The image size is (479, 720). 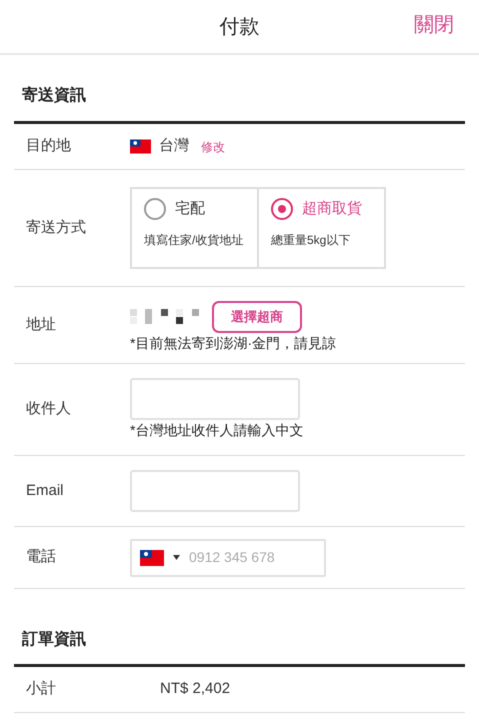 I want to click on page-title: 付款, so click(x=240, y=27).